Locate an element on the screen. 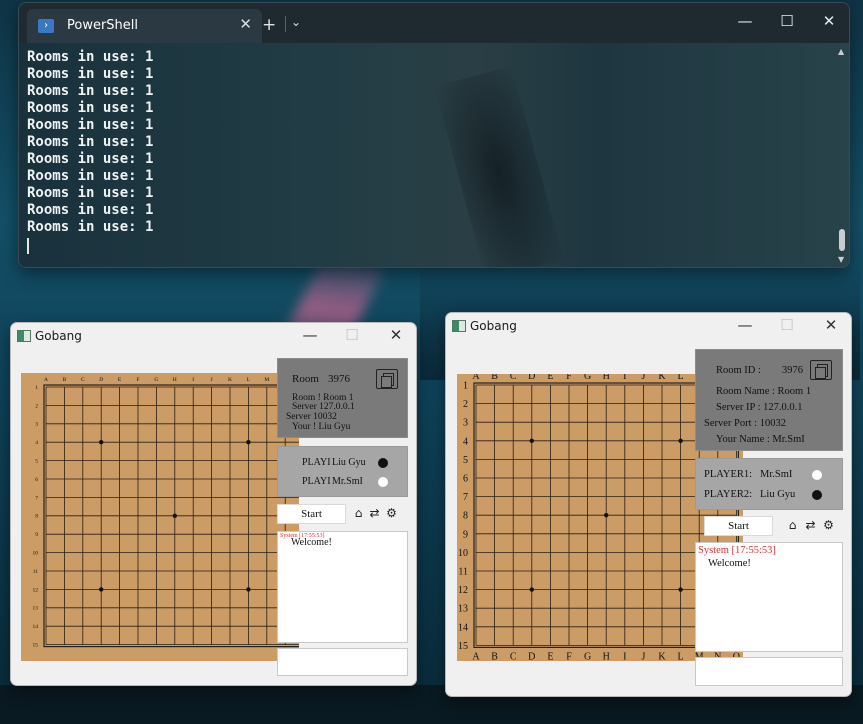  player2-name: Mr.SmI is located at coordinates (347, 481).